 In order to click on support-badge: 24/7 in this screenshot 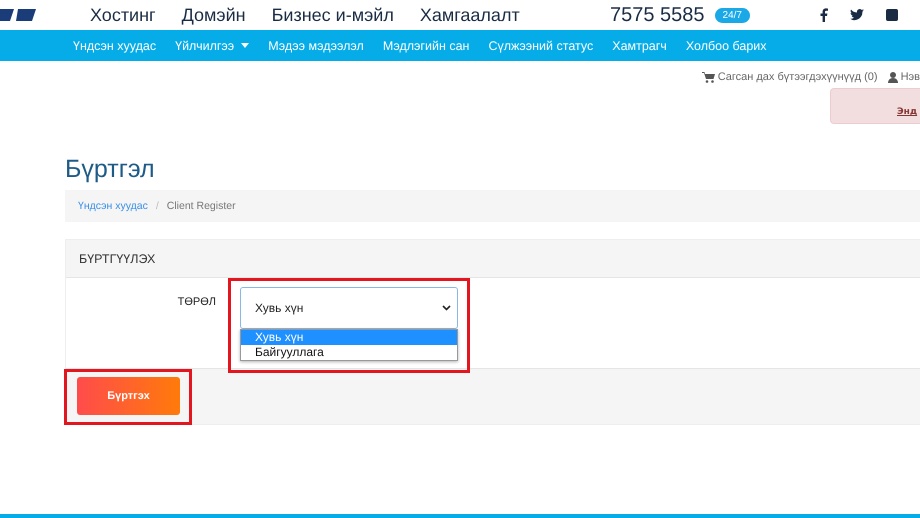, I will do `click(732, 15)`.